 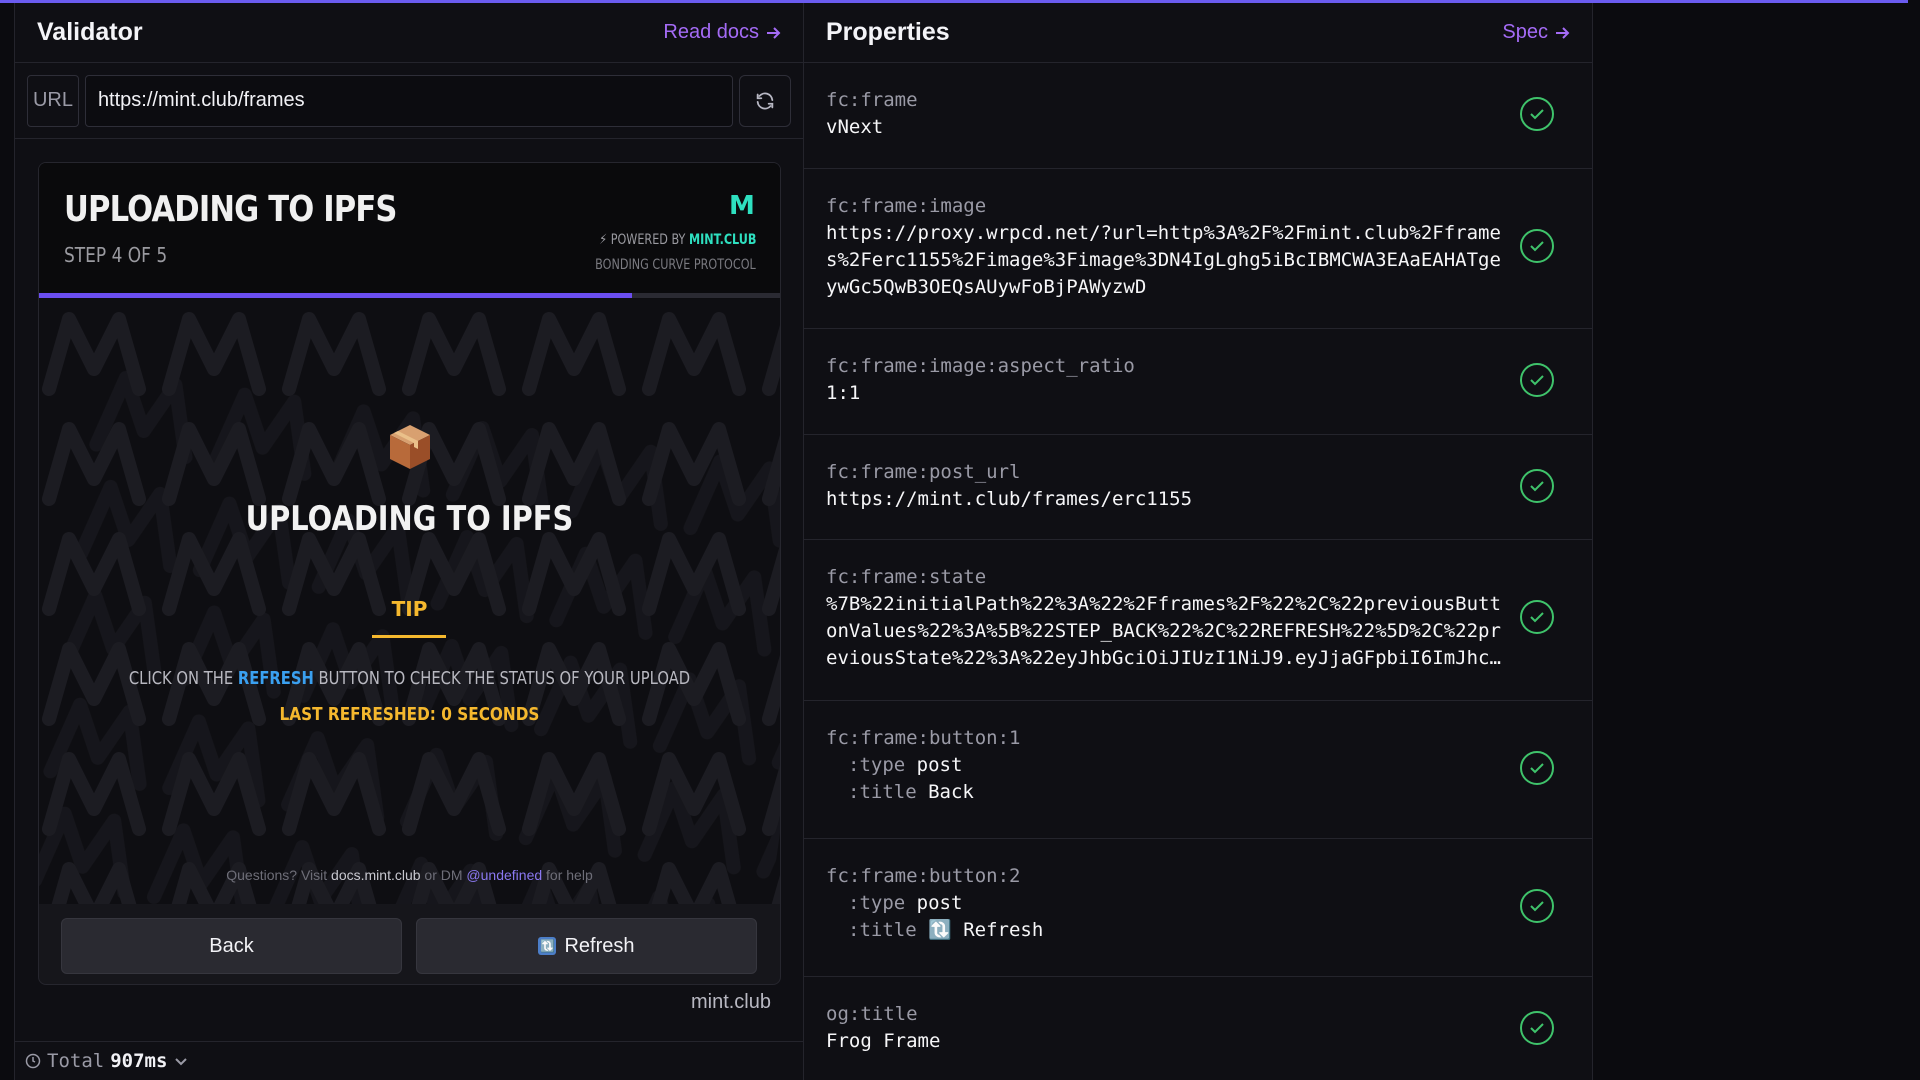 What do you see at coordinates (409, 33) in the screenshot?
I see `validator-header: Validator Read docs` at bounding box center [409, 33].